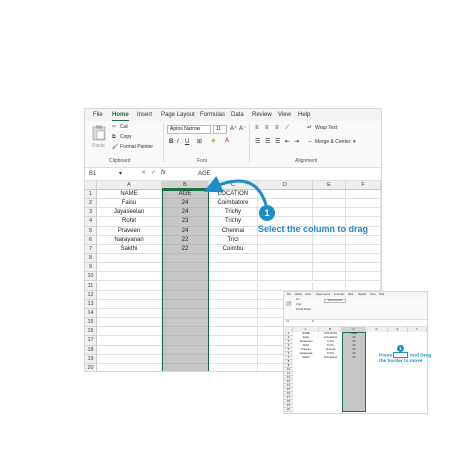  I want to click on inset-column-header-f: F, so click(417, 329).